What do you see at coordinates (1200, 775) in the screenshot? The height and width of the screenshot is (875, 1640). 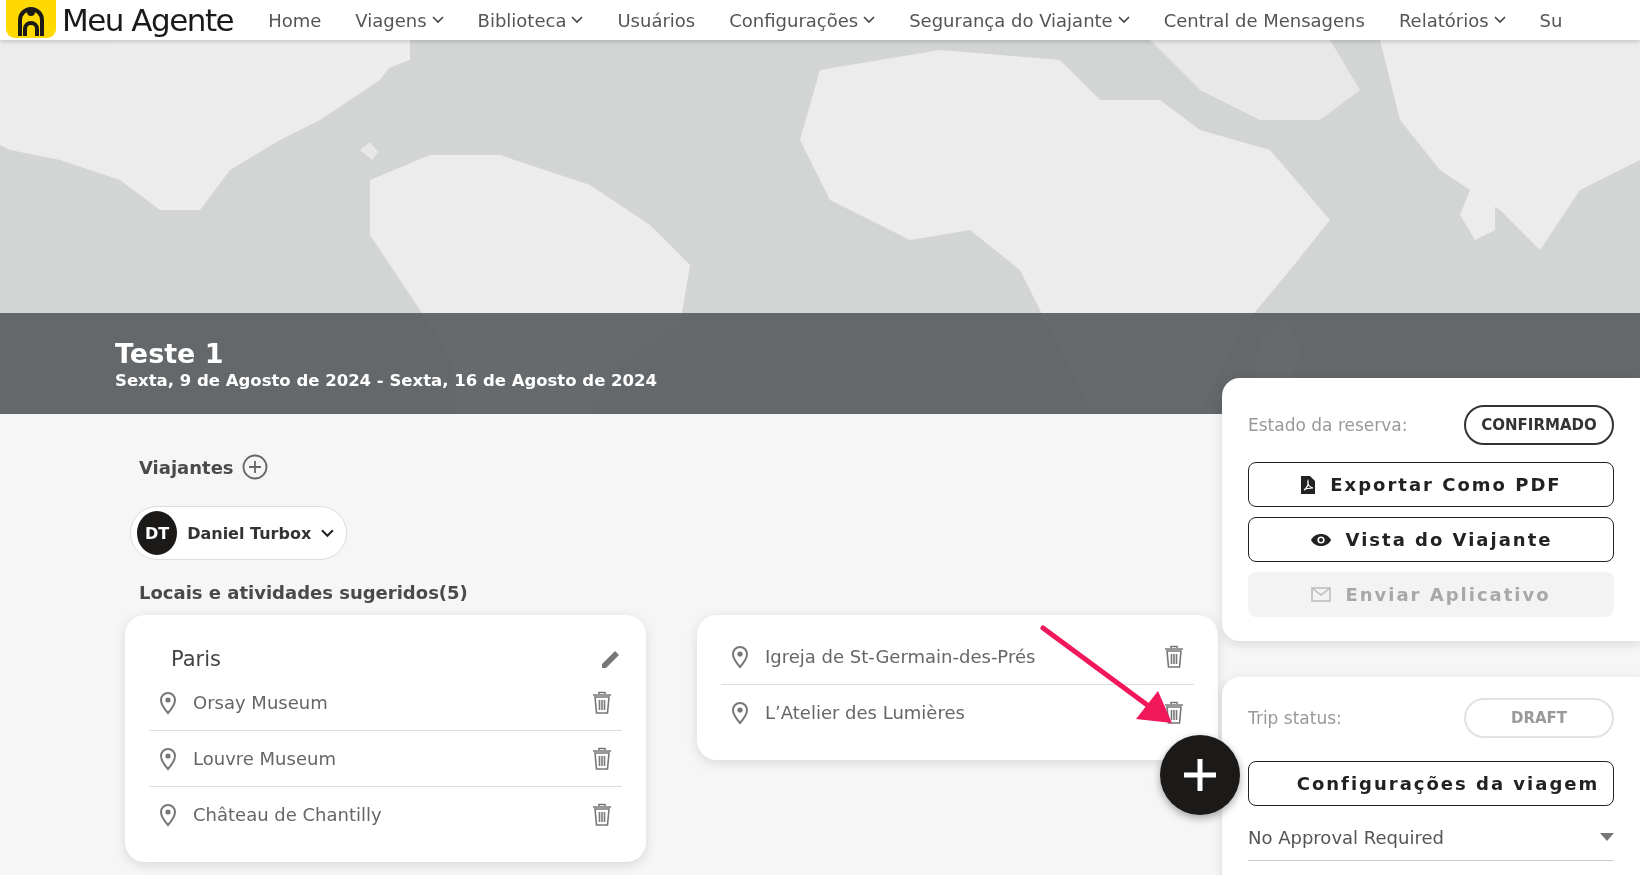 I see `plus-icon` at bounding box center [1200, 775].